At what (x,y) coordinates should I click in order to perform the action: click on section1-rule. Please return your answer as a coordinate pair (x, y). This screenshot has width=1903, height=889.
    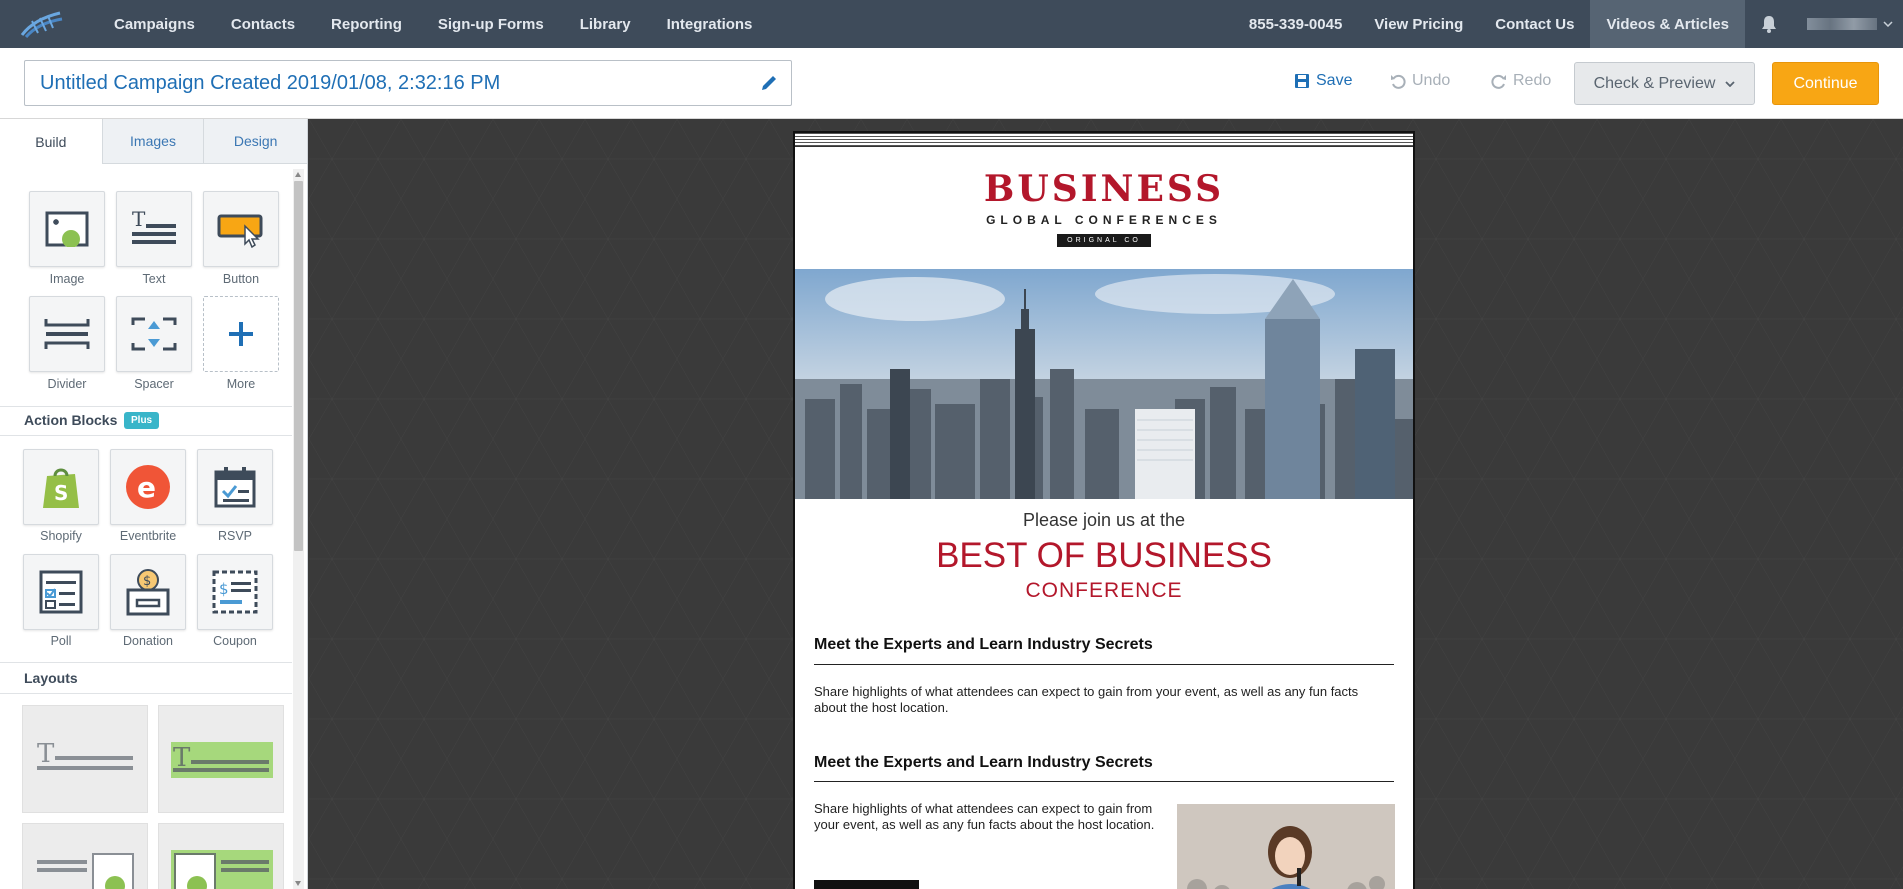
    Looking at the image, I should click on (1104, 664).